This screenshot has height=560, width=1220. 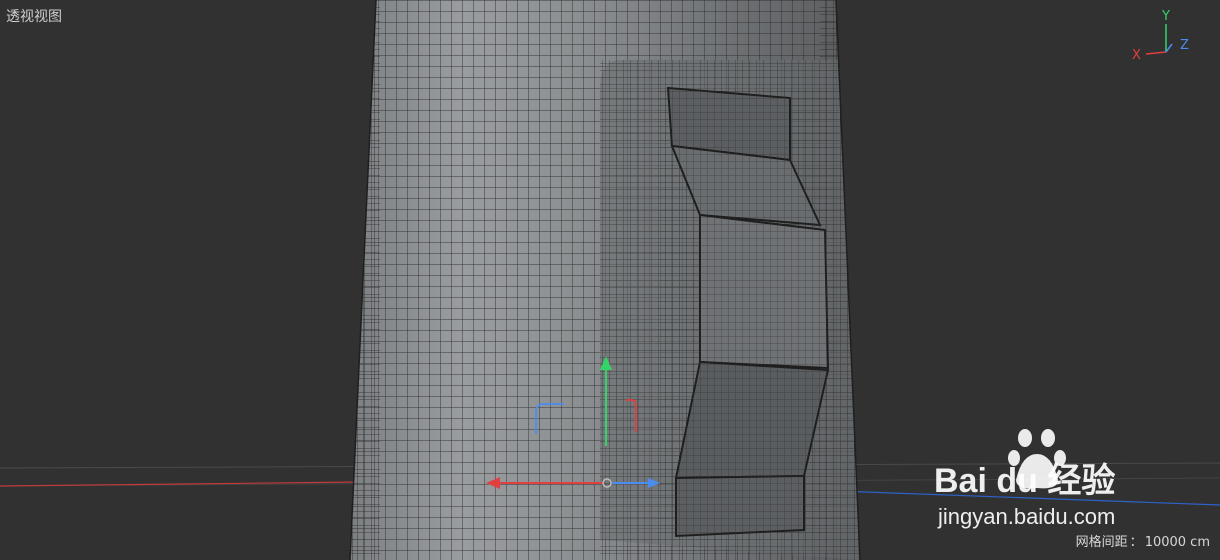 I want to click on grid-spacing-label: 网格间距, so click(x=1101, y=542).